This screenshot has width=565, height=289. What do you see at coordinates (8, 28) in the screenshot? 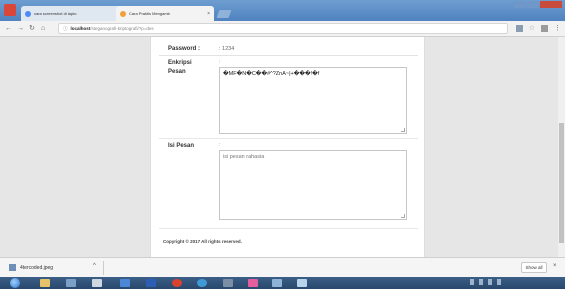
I see `back-arrow-icon: ←` at bounding box center [8, 28].